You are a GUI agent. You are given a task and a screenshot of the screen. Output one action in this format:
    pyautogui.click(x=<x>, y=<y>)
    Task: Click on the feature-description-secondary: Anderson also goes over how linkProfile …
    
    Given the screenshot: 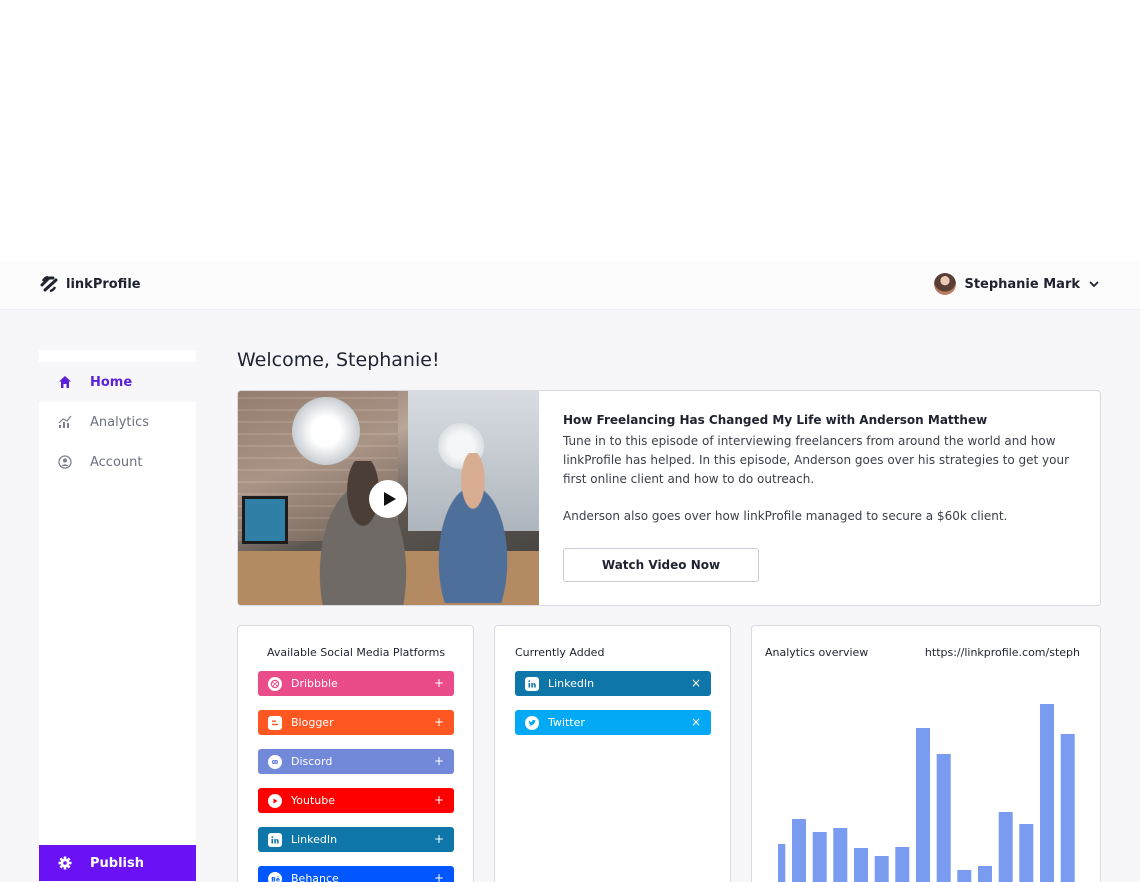 What is the action you would take?
    pyautogui.click(x=785, y=516)
    